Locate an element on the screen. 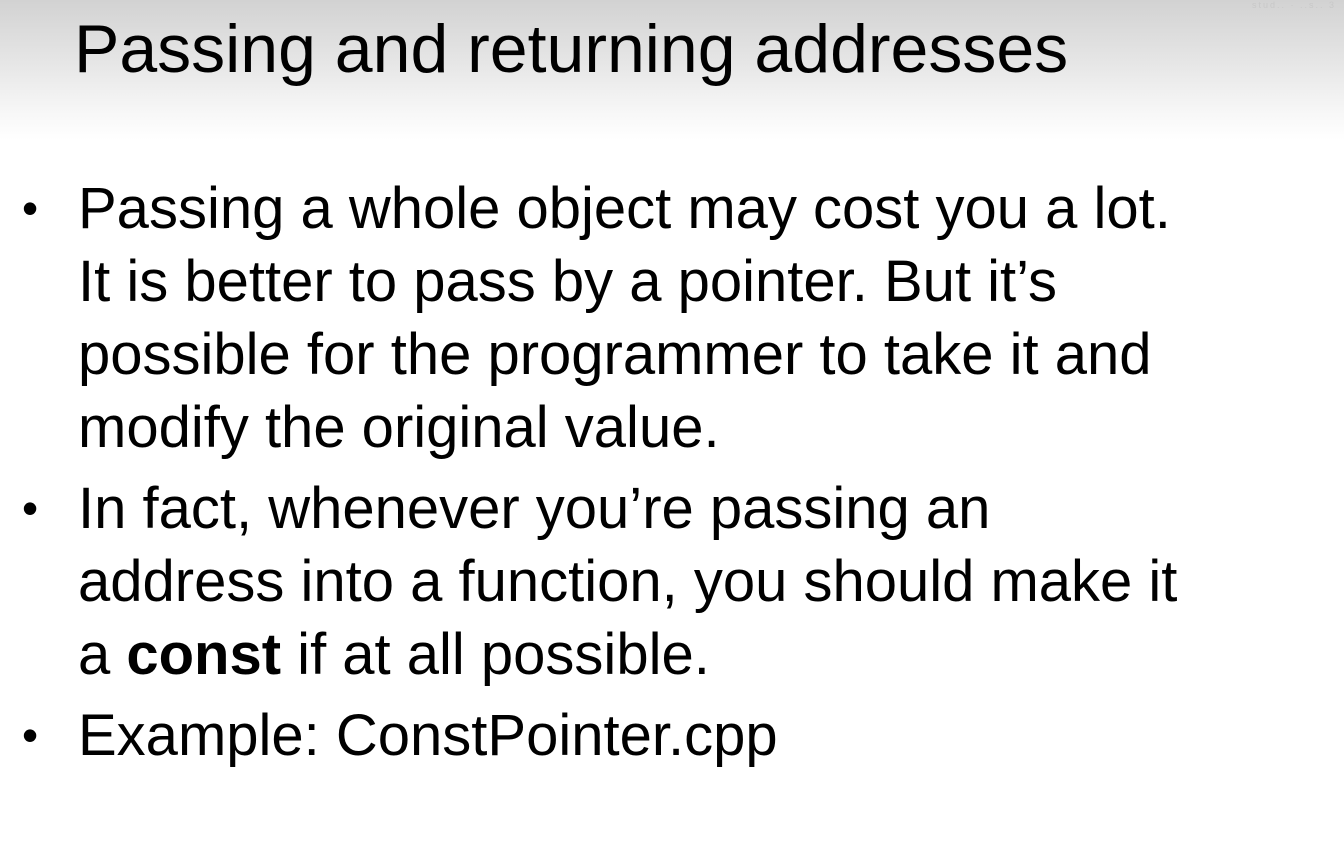  slide-title: Passing and returning addresses is located at coordinates (571, 49).